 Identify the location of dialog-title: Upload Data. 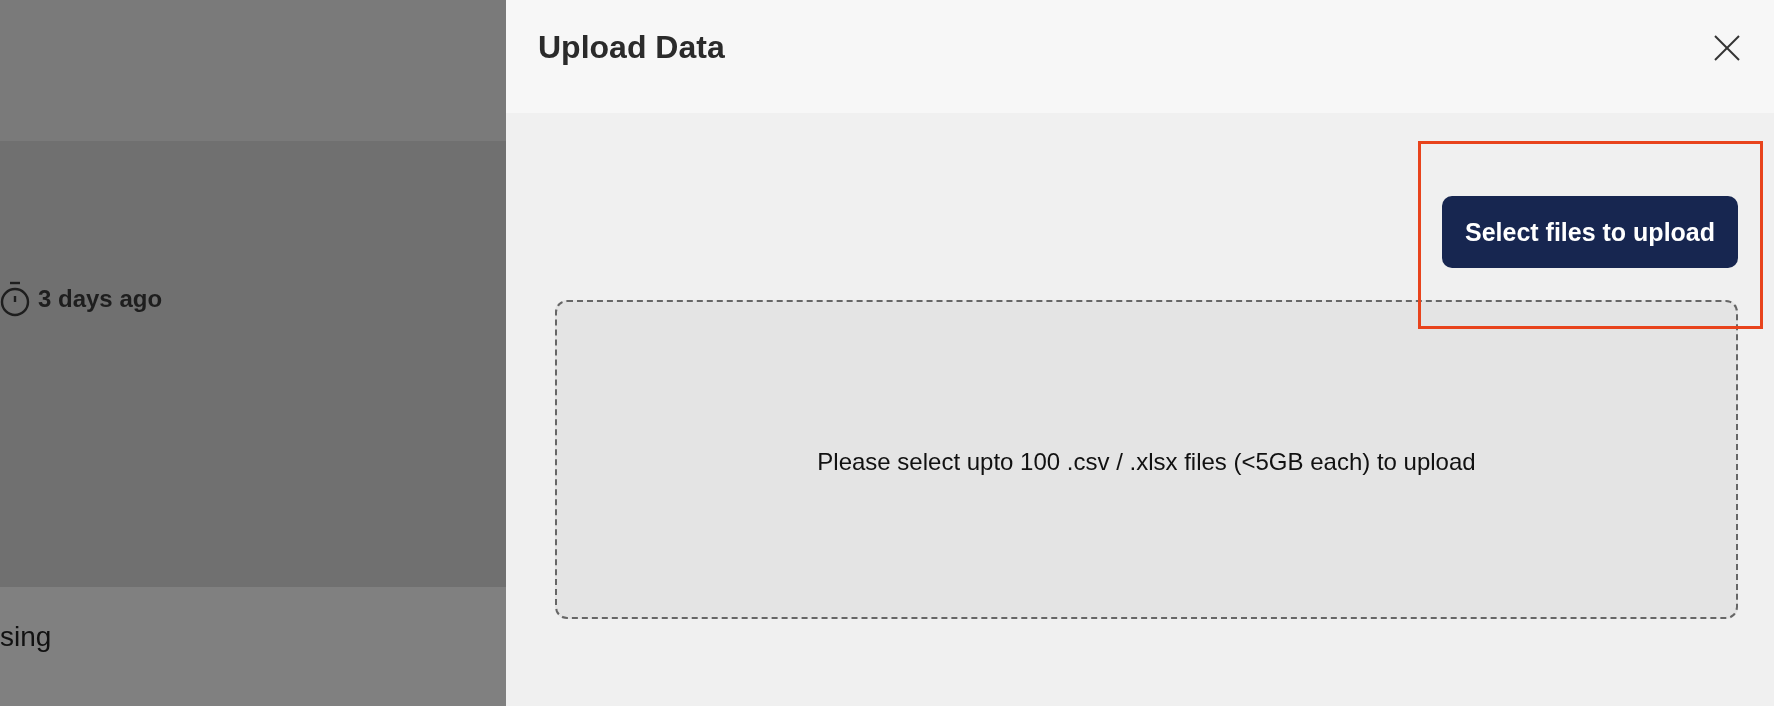
(631, 47).